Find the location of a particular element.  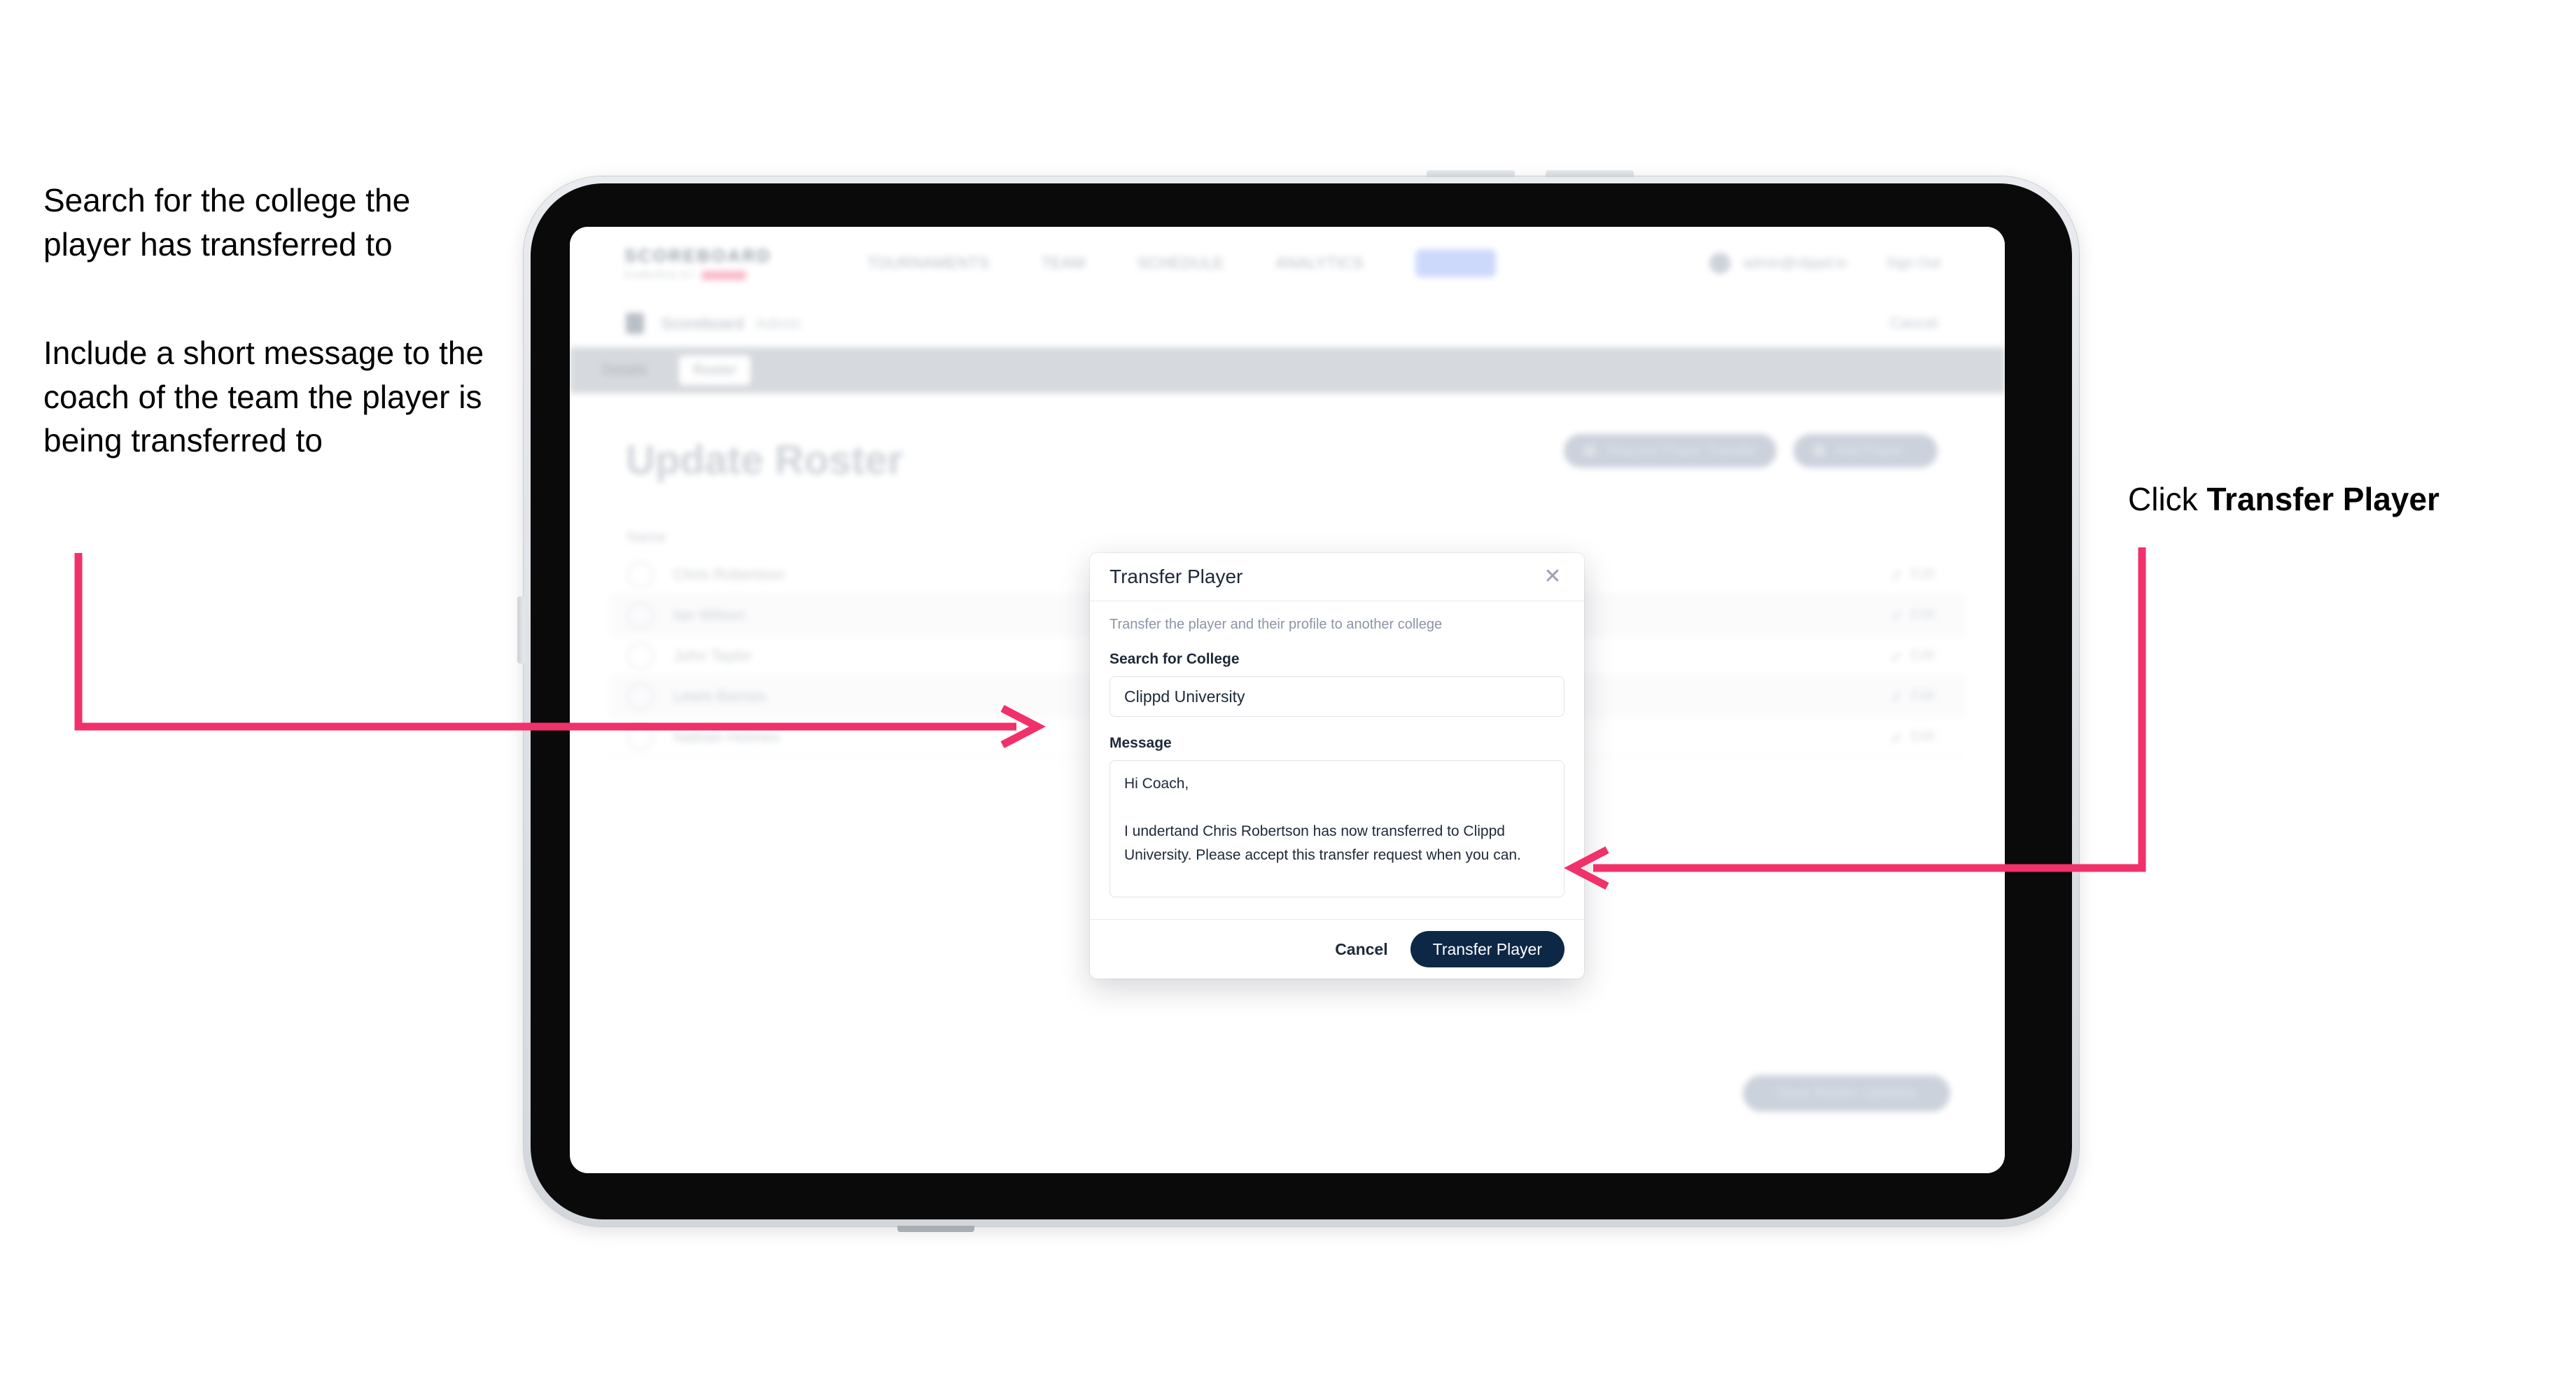

device-bottom-connector is located at coordinates (935, 1229).